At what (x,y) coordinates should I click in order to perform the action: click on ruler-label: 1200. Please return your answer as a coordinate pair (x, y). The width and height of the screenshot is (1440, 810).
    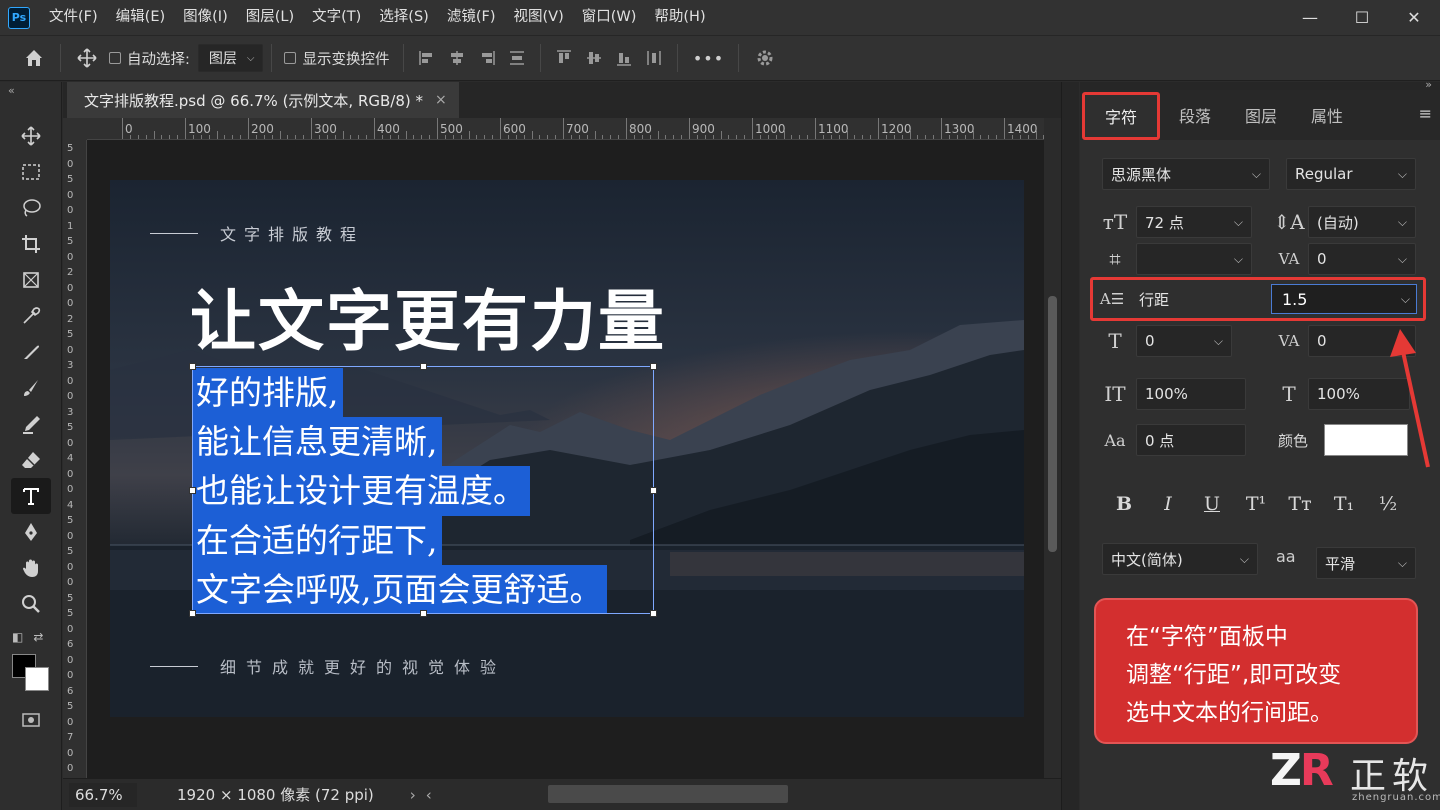
    Looking at the image, I should click on (896, 129).